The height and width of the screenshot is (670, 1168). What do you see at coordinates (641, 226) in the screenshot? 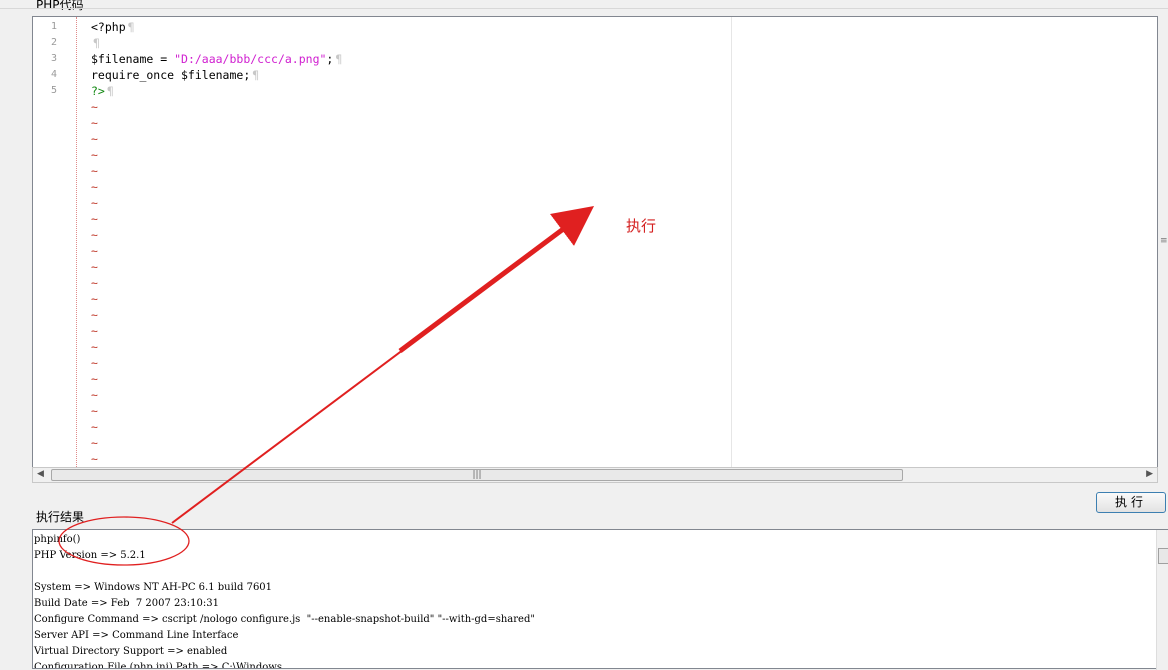
I see `annotation-label: 执行` at bounding box center [641, 226].